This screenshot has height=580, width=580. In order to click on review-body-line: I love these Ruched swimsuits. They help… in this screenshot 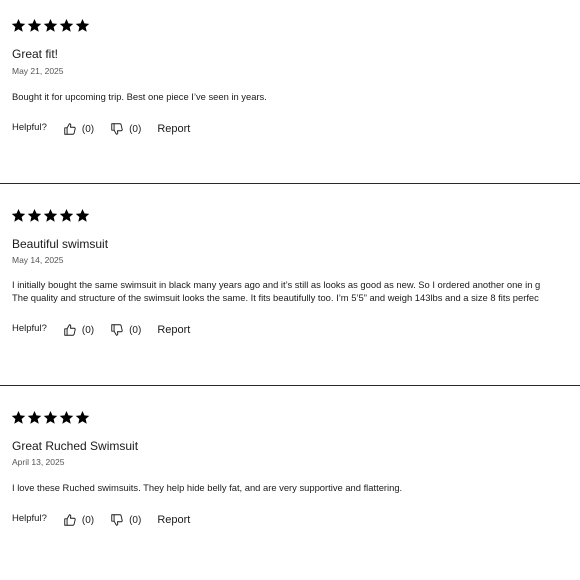, I will do `click(207, 487)`.